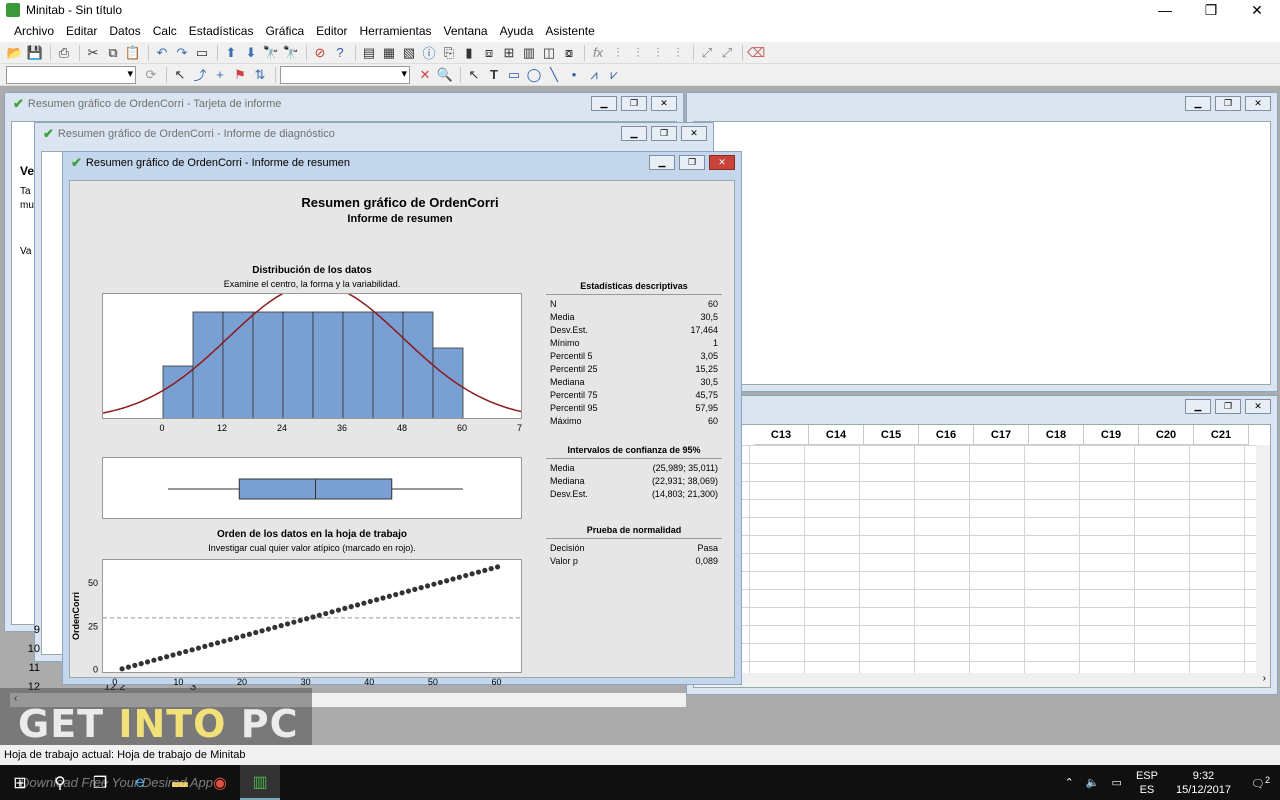 The width and height of the screenshot is (1280, 800). What do you see at coordinates (409, 53) in the screenshot?
I see `graphs-icon: ▧` at bounding box center [409, 53].